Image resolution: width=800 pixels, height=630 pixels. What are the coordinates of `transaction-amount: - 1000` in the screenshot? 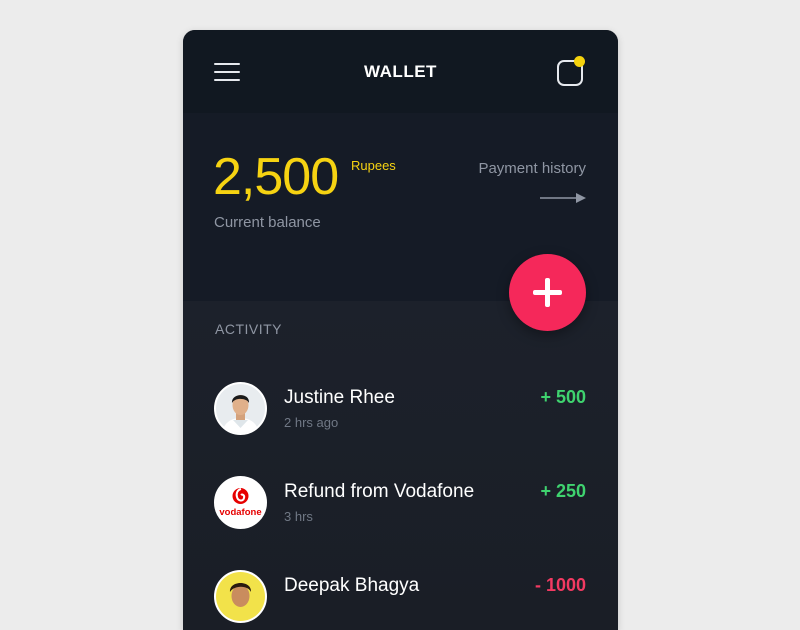 It's located at (560, 585).